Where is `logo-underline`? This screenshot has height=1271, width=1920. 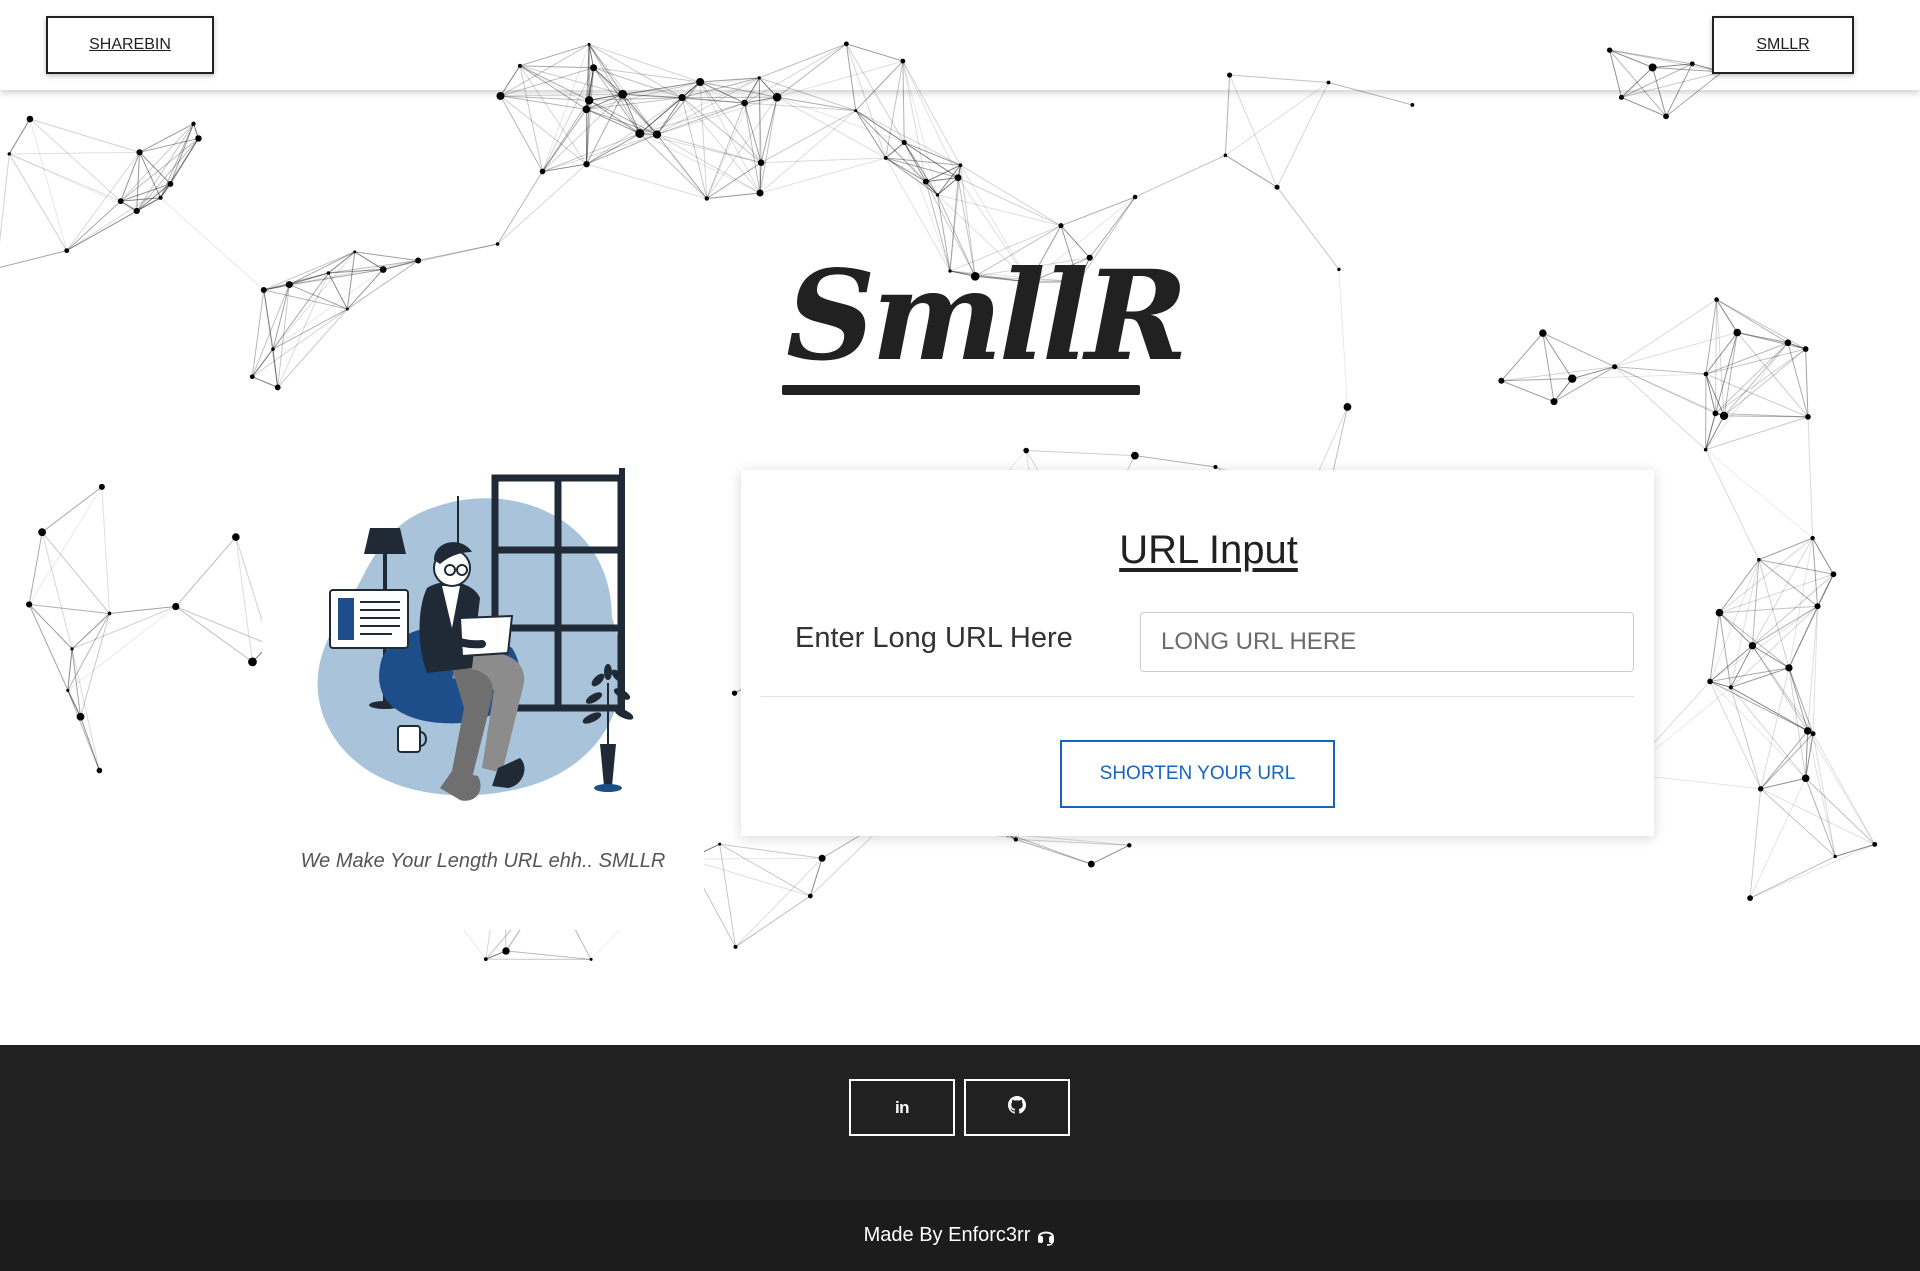 logo-underline is located at coordinates (961, 390).